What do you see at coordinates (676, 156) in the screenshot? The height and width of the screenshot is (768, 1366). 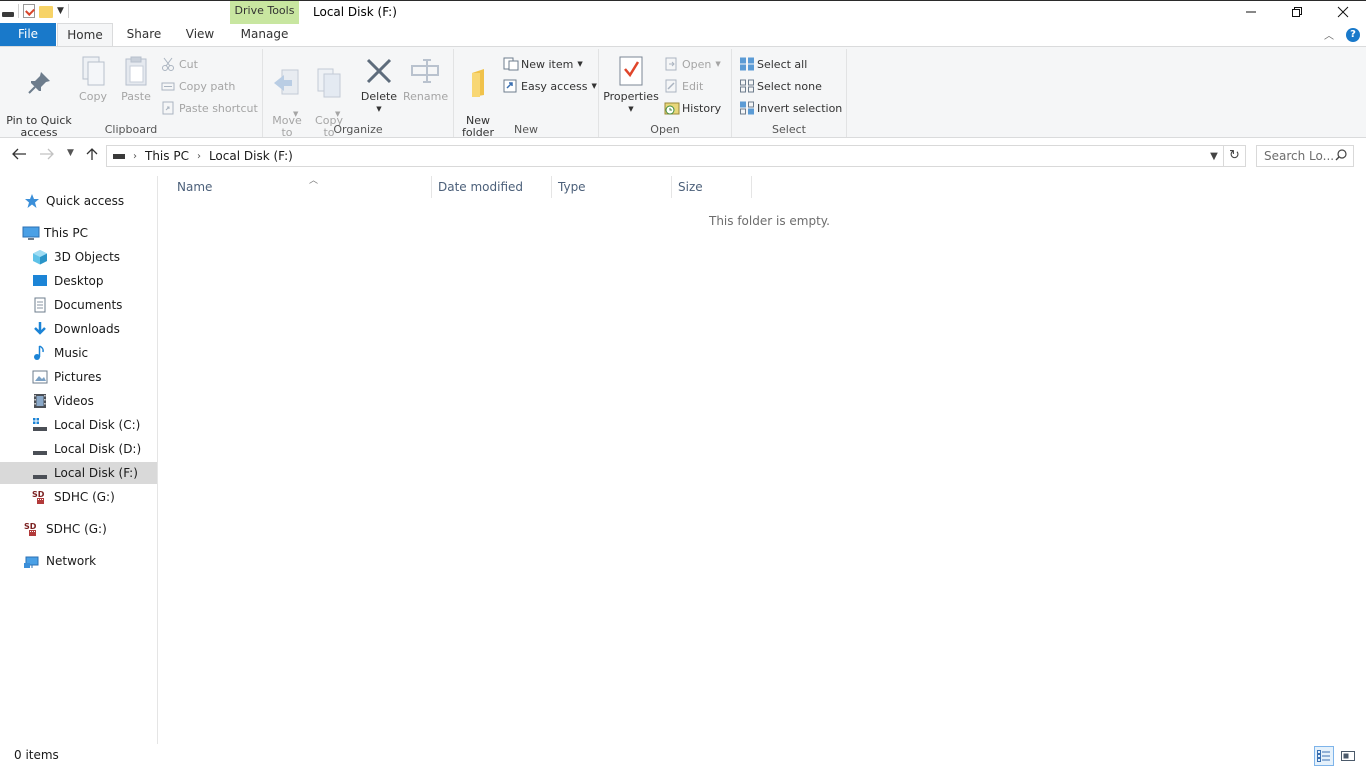 I see `address-bar: › This PC › Local Disk (F:) ▼ ↻` at bounding box center [676, 156].